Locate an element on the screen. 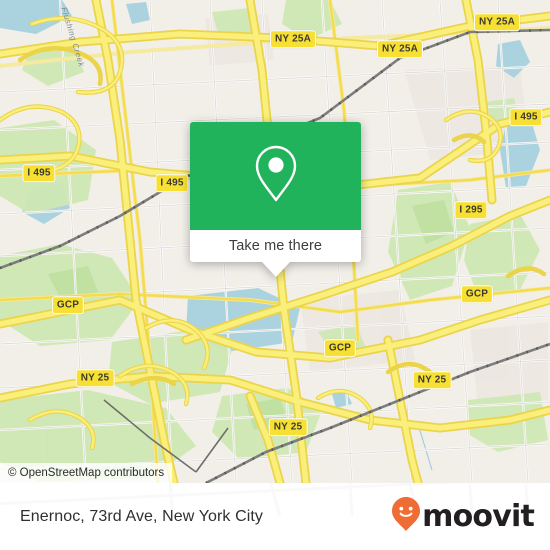 The width and height of the screenshot is (550, 550). shield-gcp-2: GCP is located at coordinates (340, 348).